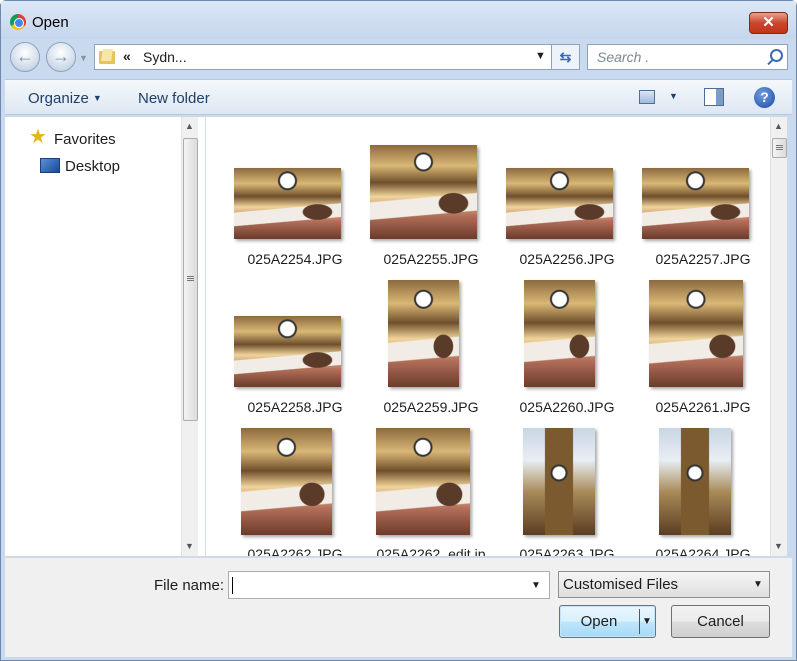  I want to click on open-button: Open ▼, so click(607, 621).